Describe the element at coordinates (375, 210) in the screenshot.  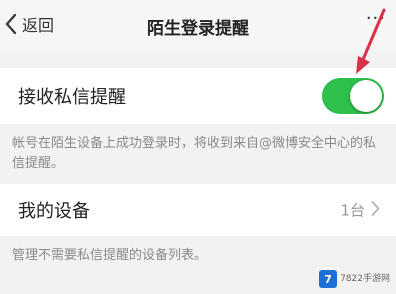
I see `chevron-right-icon` at that location.